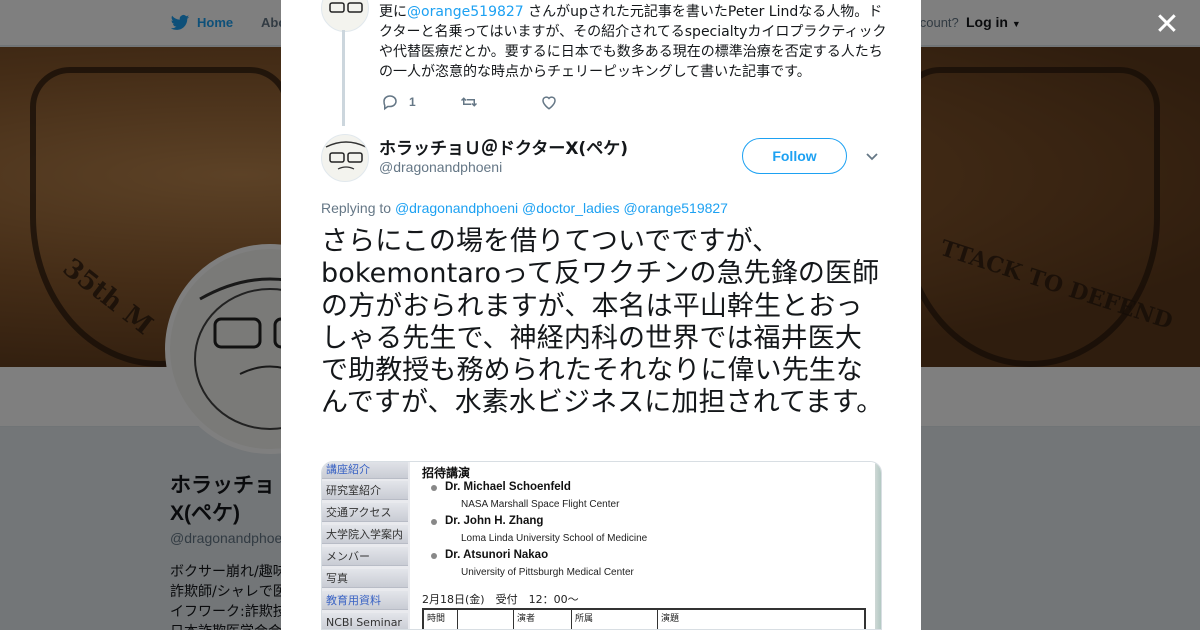 The image size is (1200, 630). I want to click on speaker-name: Dr. Atsunori Nakao, so click(489, 555).